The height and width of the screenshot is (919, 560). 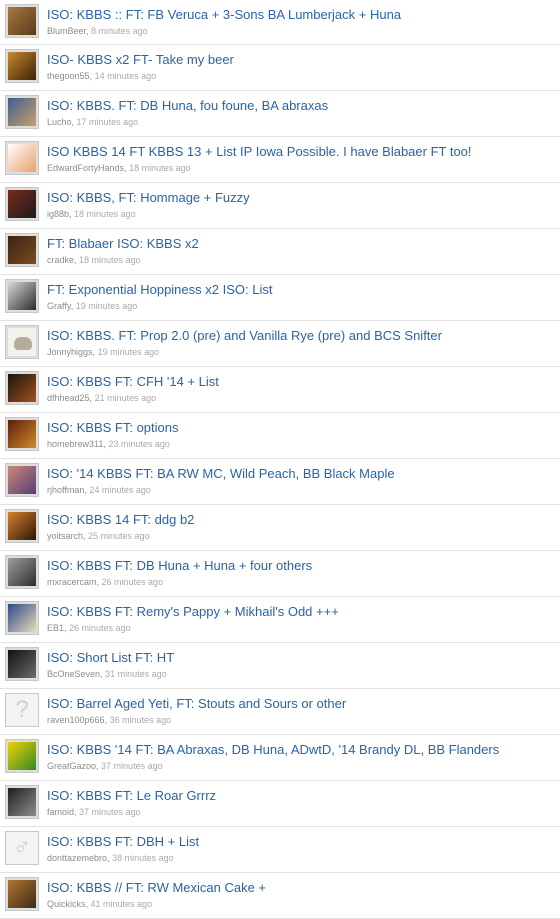 What do you see at coordinates (301, 842) in the screenshot?
I see `thread-title-link: ISO: KBBS FT: DBH + List` at bounding box center [301, 842].